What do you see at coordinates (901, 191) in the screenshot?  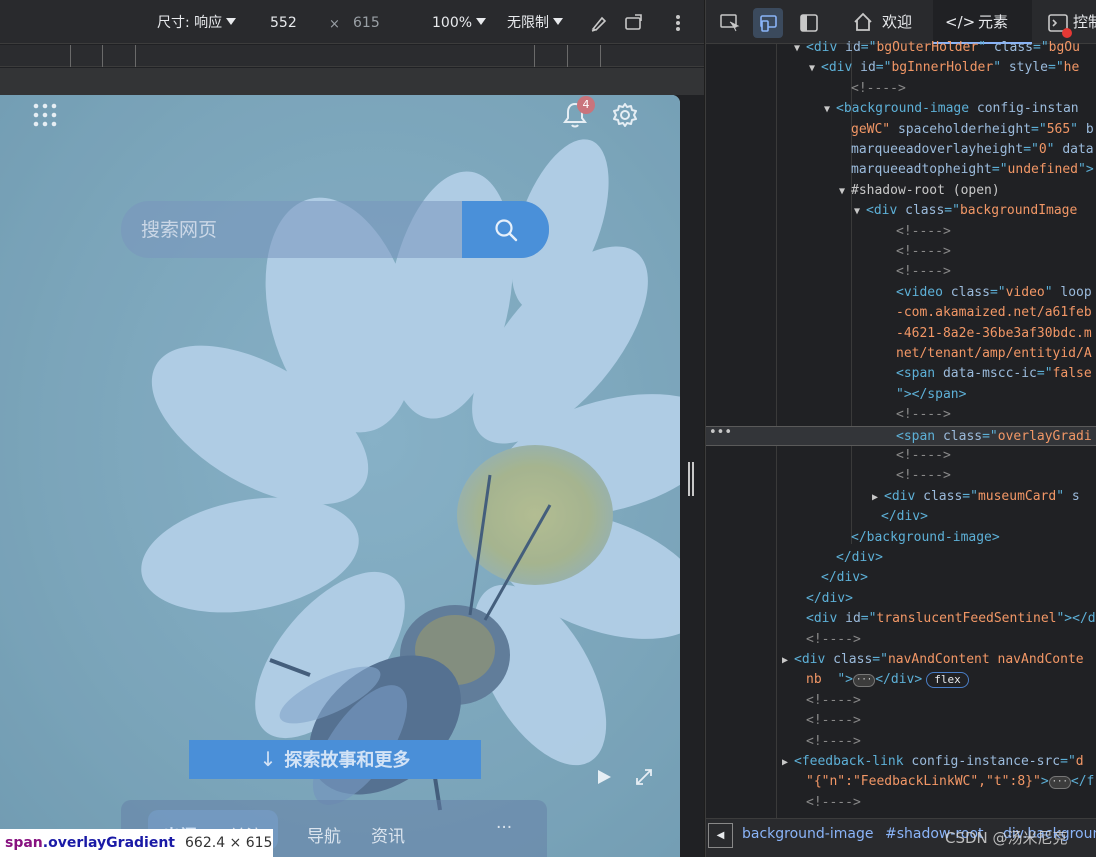 I see `dom-node: ▼ #shadow-root (open)` at bounding box center [901, 191].